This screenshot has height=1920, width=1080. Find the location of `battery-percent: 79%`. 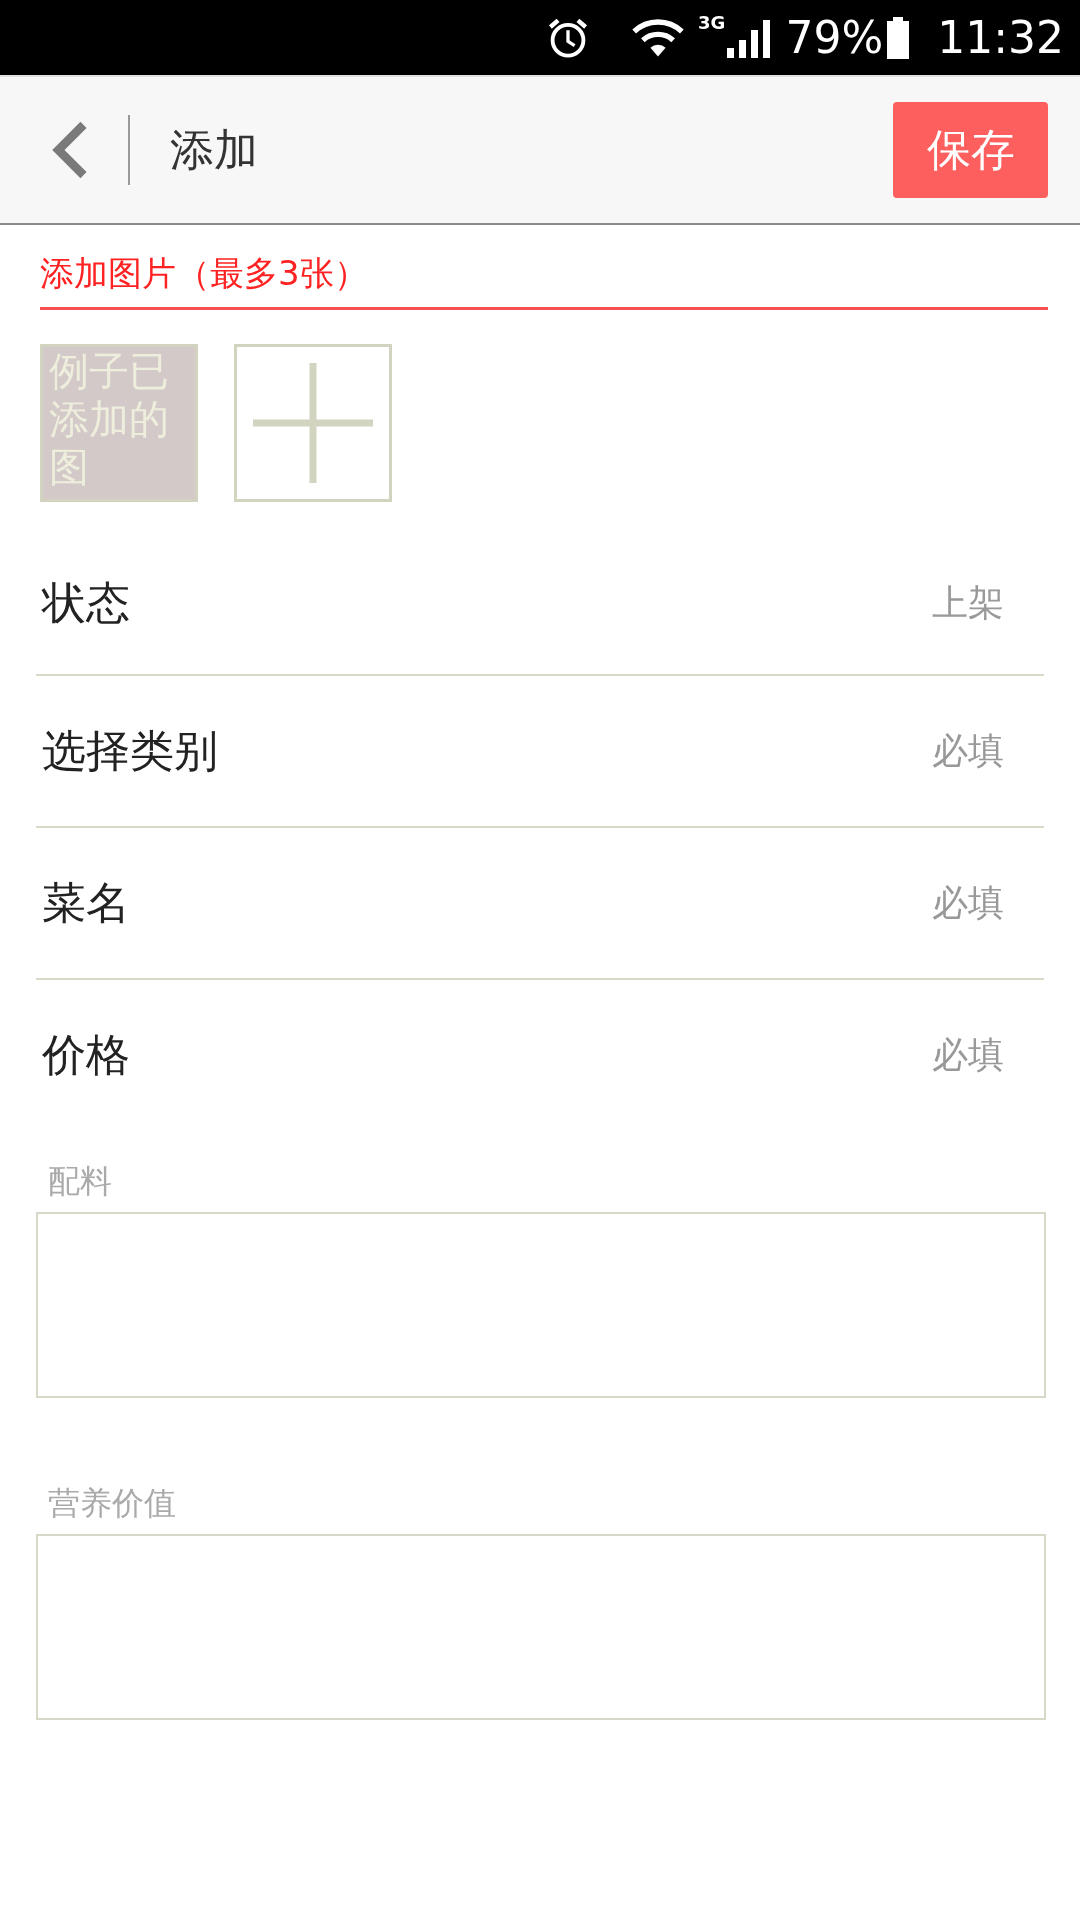

battery-percent: 79% is located at coordinates (834, 37).